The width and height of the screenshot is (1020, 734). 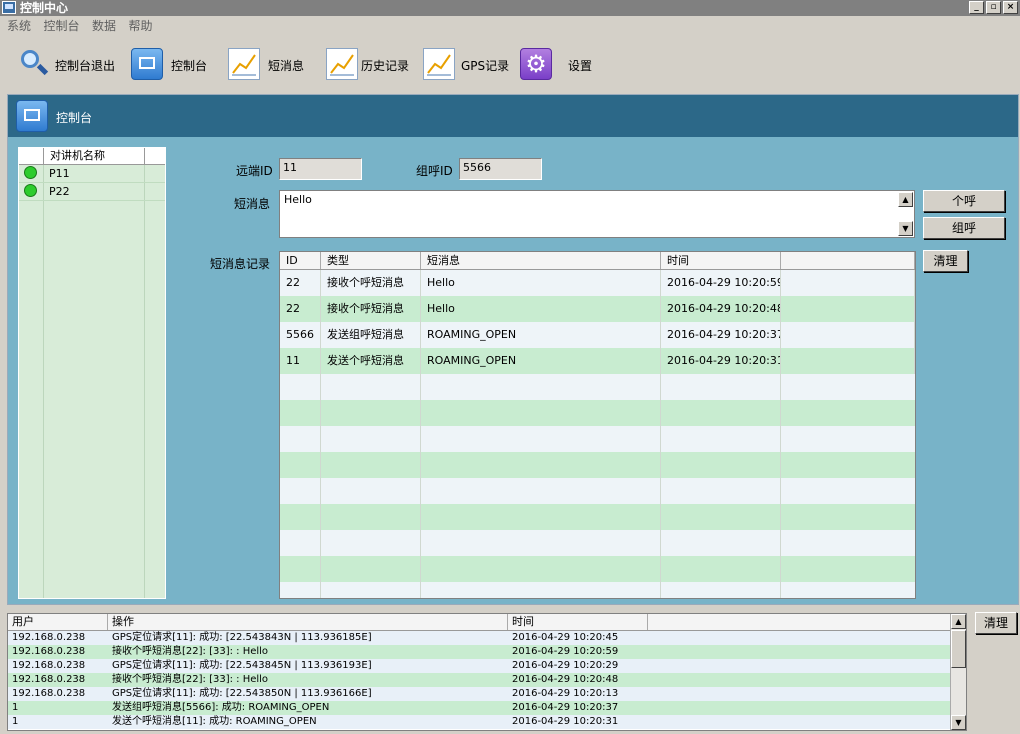 I want to click on log-time: 2016-04-29 10:20:29, so click(x=565, y=665).